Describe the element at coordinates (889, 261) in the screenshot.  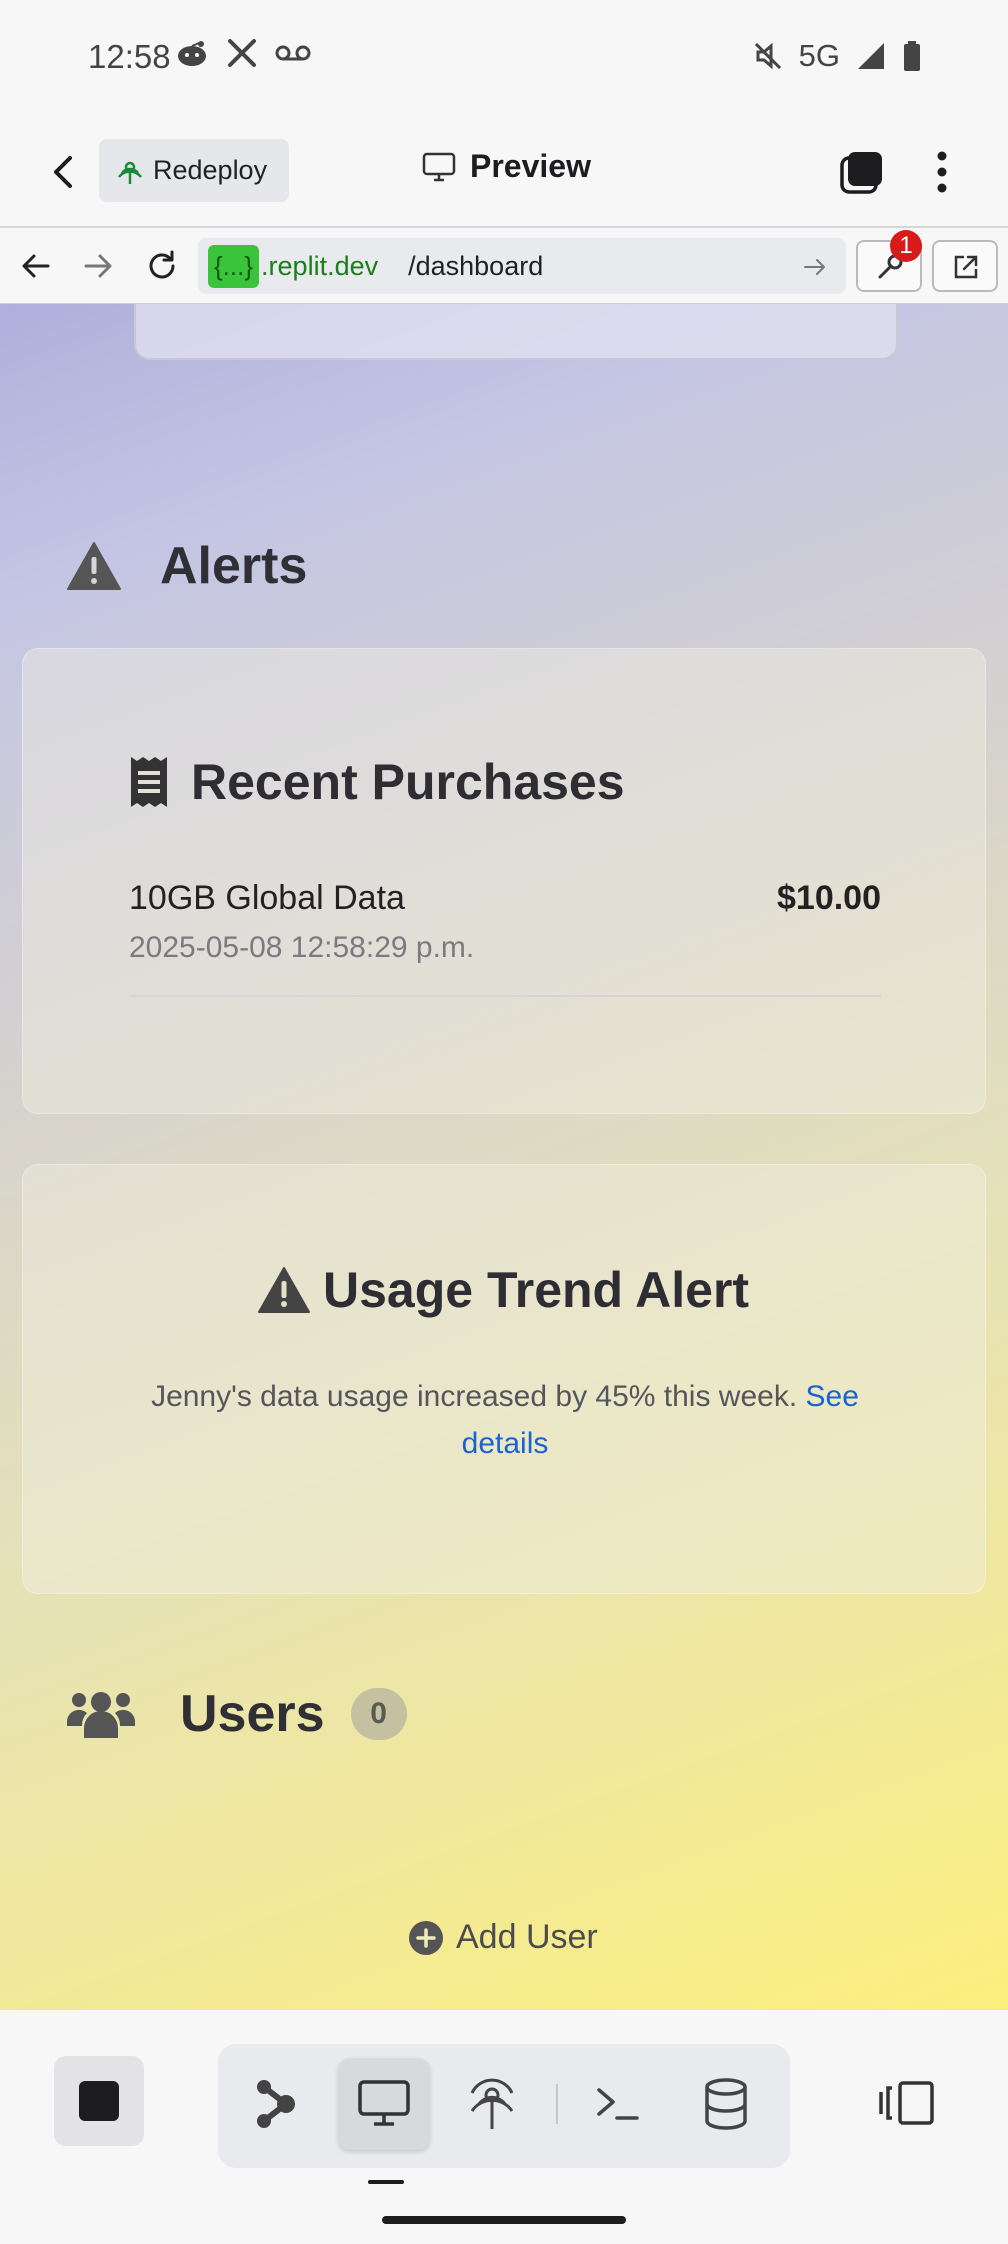
I see `devtools-button: 1` at that location.